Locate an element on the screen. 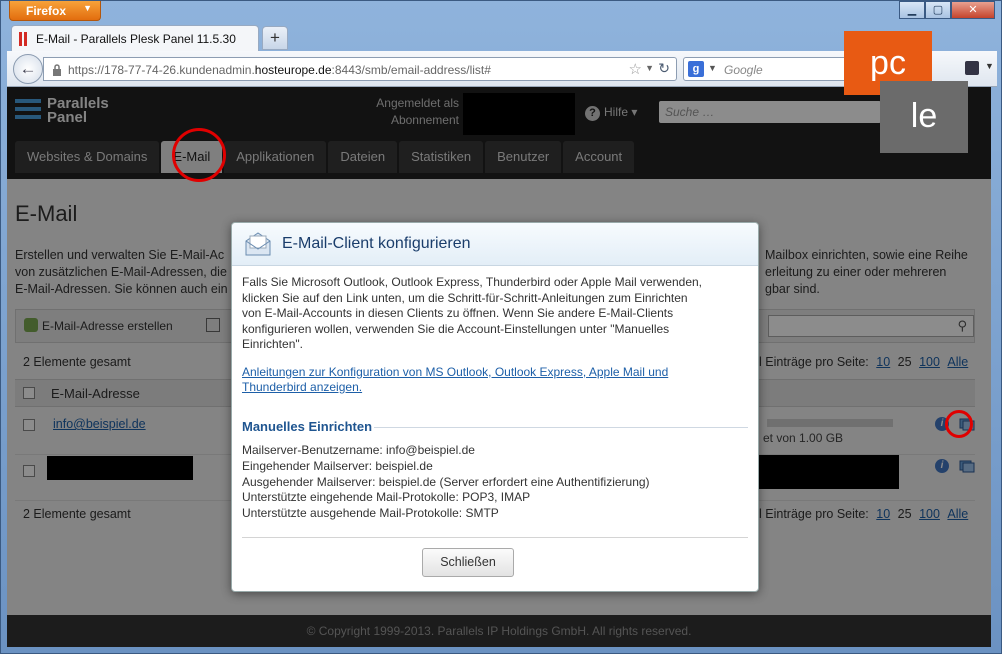 Image resolution: width=1002 pixels, height=654 pixels. dialog-divider is located at coordinates (495, 537).